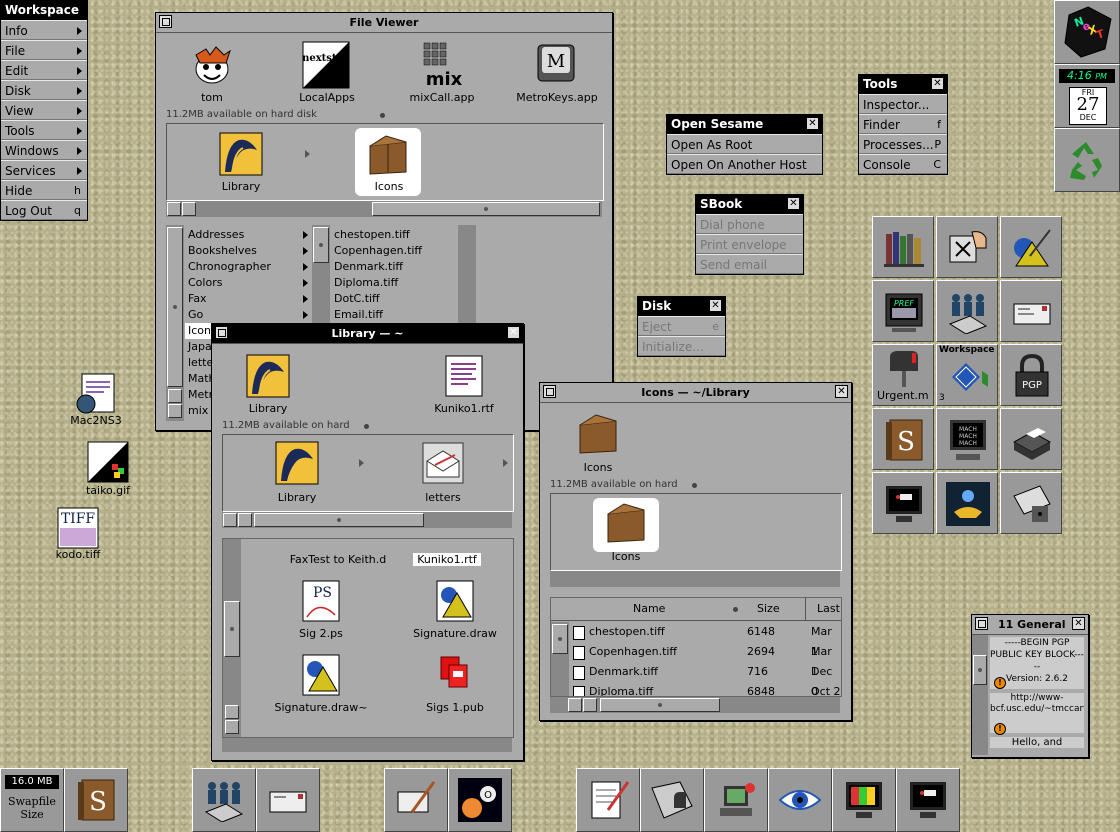 The height and width of the screenshot is (832, 1120). What do you see at coordinates (44, 70) in the screenshot?
I see `menu-item-edit: Edit` at bounding box center [44, 70].